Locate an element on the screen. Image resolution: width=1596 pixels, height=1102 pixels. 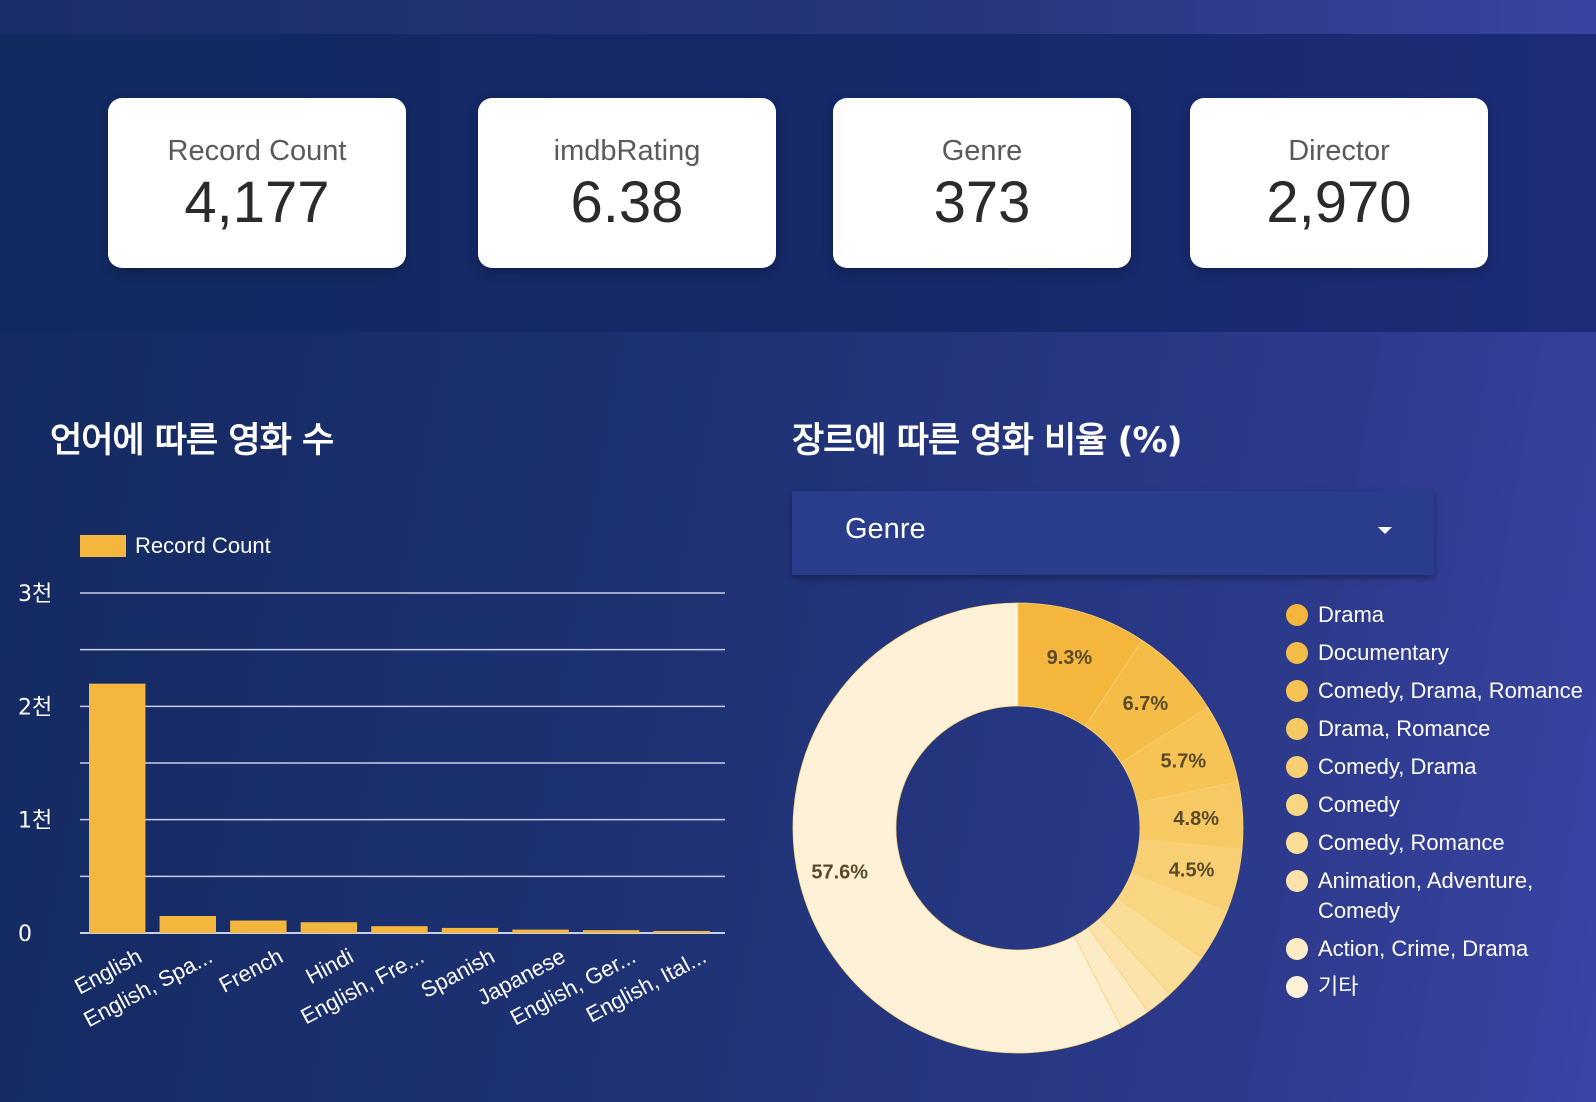
y-tick-label: 1천 is located at coordinates (35, 821).